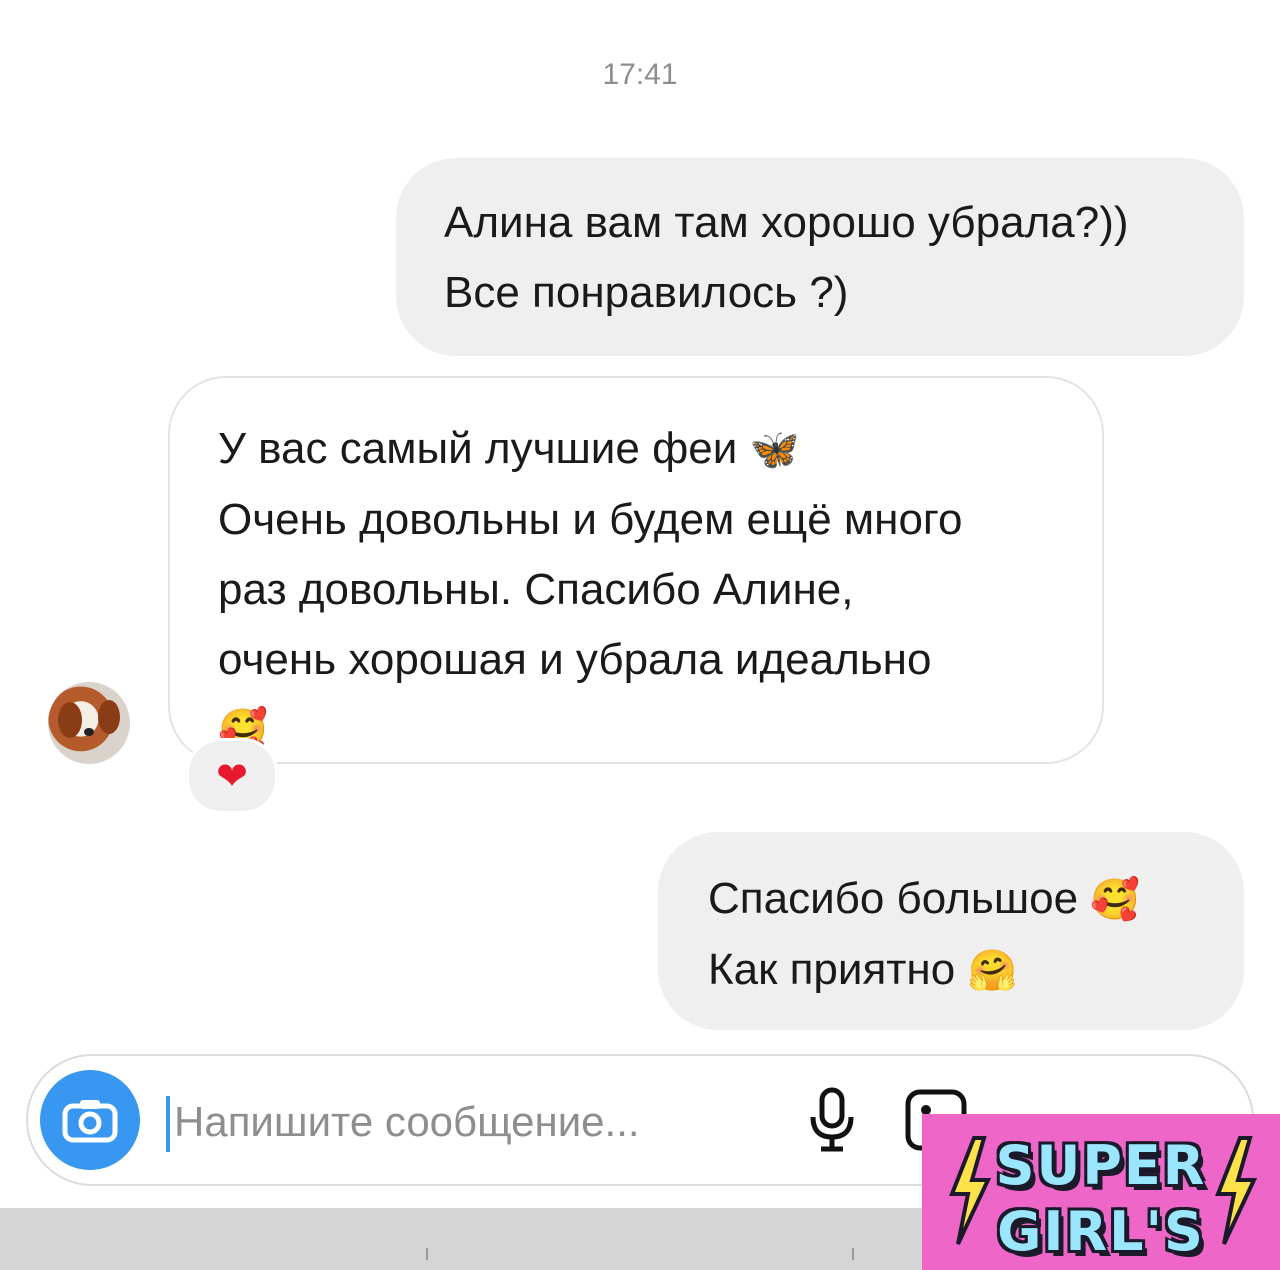  What do you see at coordinates (232, 776) in the screenshot?
I see `heart-reaction-icon: ❤` at bounding box center [232, 776].